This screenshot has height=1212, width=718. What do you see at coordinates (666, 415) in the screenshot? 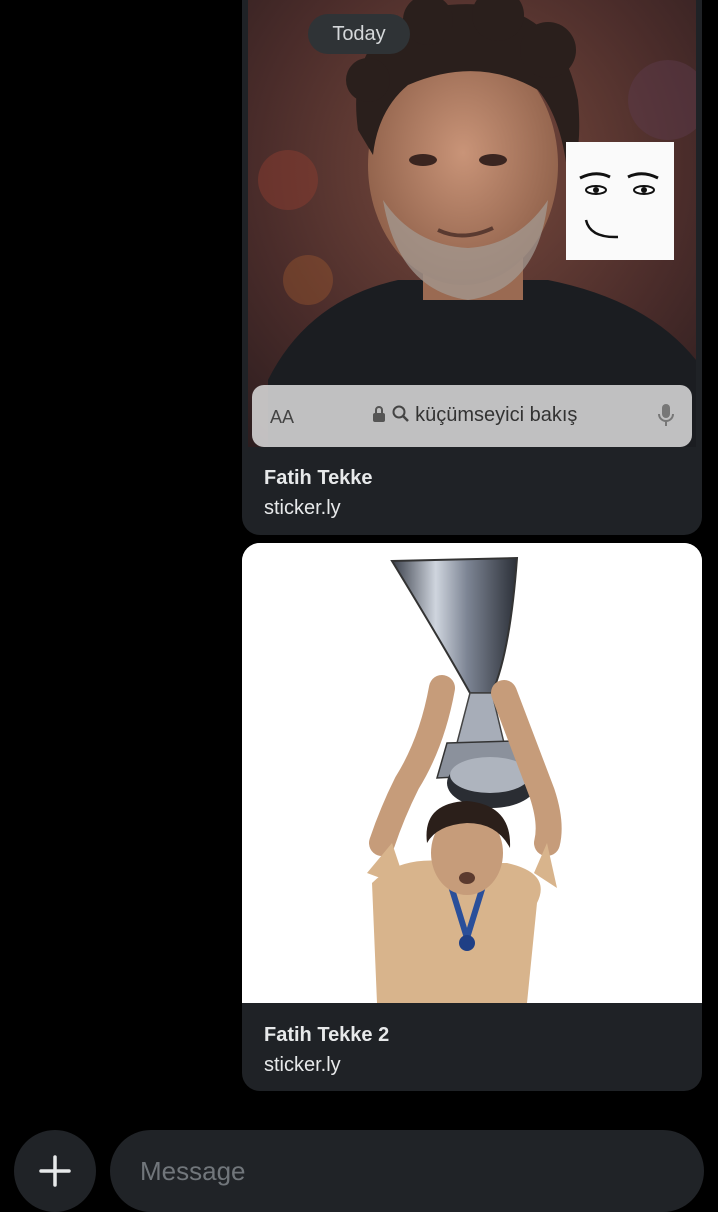
I see `microphone-icon` at bounding box center [666, 415].